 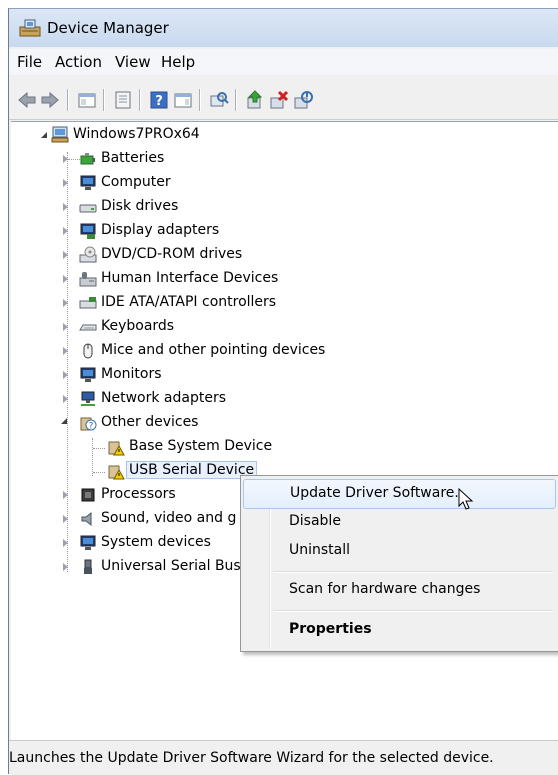 I want to click on enable-icon, so click(x=303, y=100).